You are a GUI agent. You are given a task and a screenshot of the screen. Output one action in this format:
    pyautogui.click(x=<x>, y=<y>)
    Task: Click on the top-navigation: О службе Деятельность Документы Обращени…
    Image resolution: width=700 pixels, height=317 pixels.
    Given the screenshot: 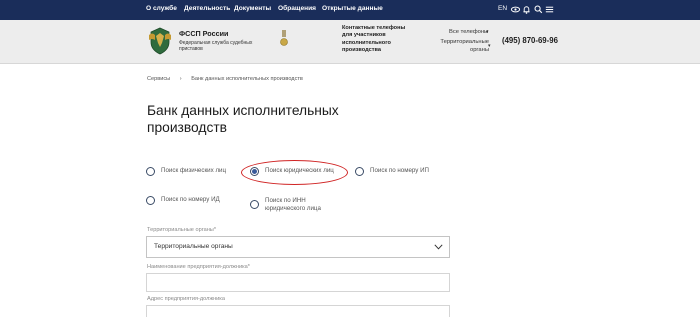 What is the action you would take?
    pyautogui.click(x=350, y=10)
    